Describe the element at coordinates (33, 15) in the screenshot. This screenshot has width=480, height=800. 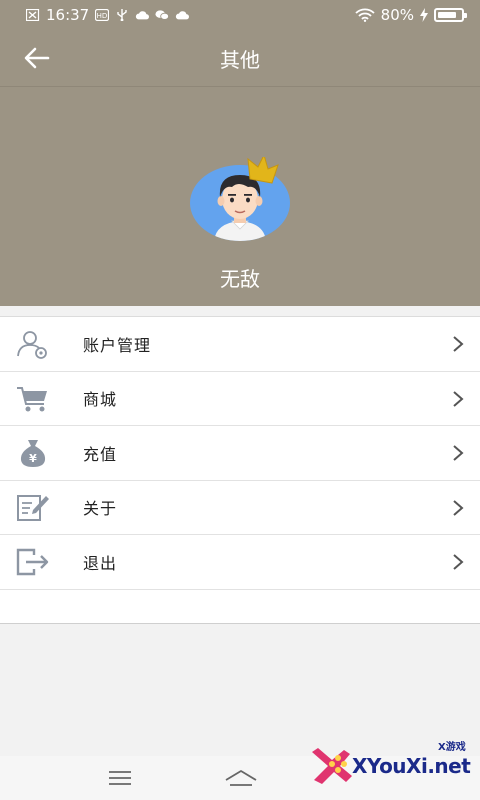
I see `close-notification-icon` at that location.